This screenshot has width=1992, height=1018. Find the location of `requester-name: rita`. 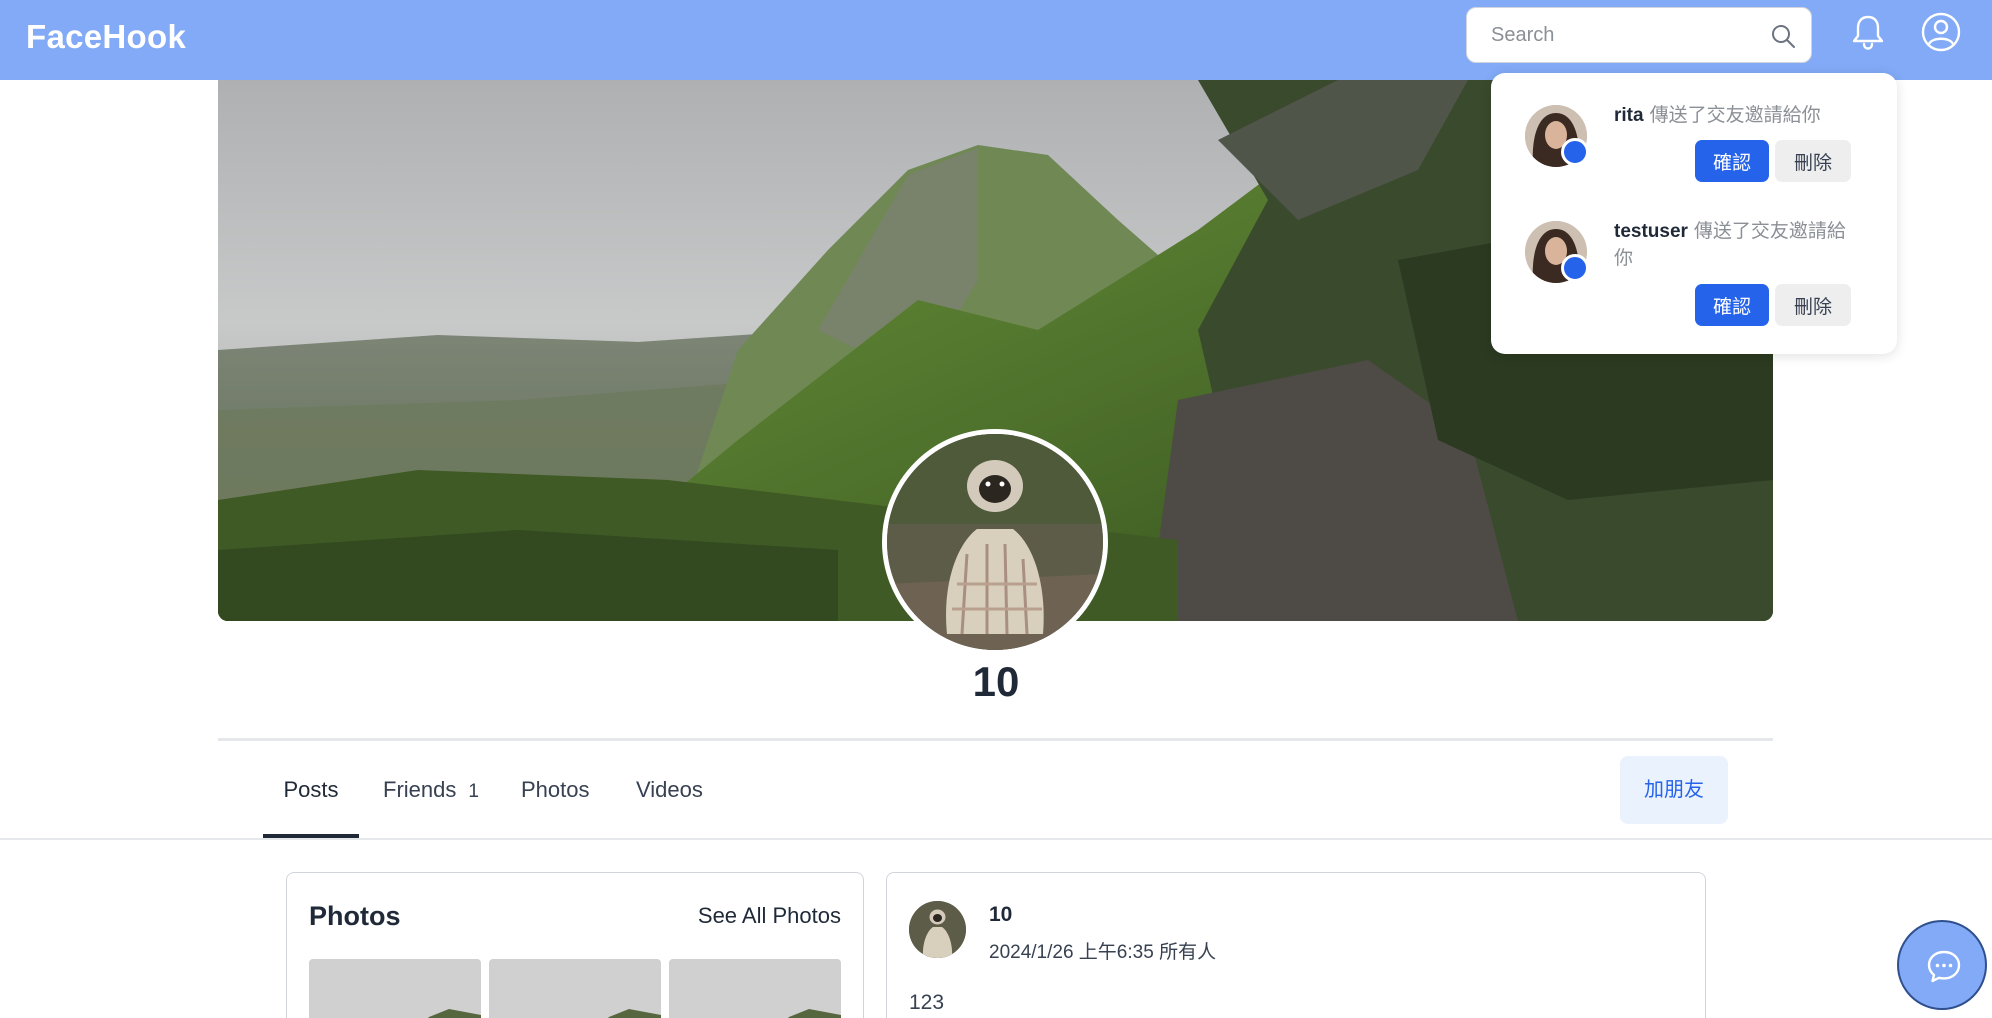

requester-name: rita is located at coordinates (1629, 115).